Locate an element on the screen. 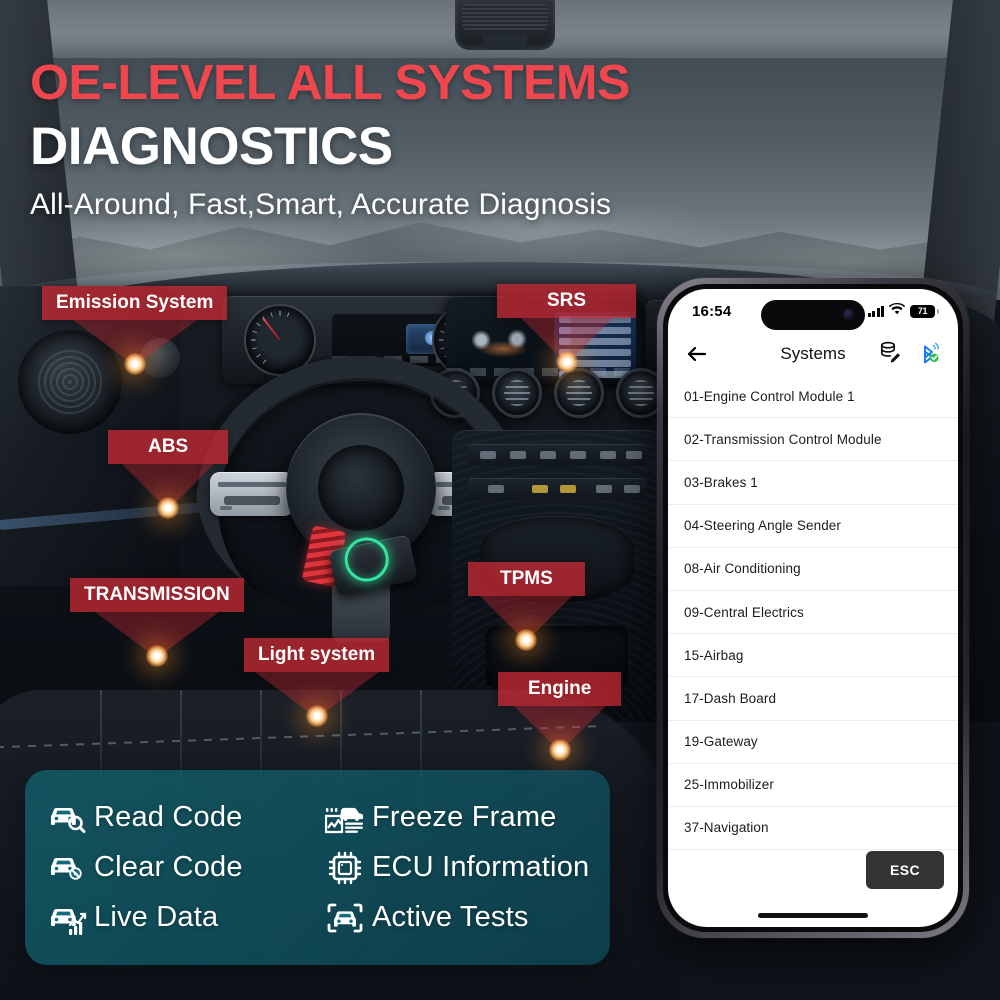 The height and width of the screenshot is (1000, 1000). feature-active-tests: Active Tests is located at coordinates (458, 918).